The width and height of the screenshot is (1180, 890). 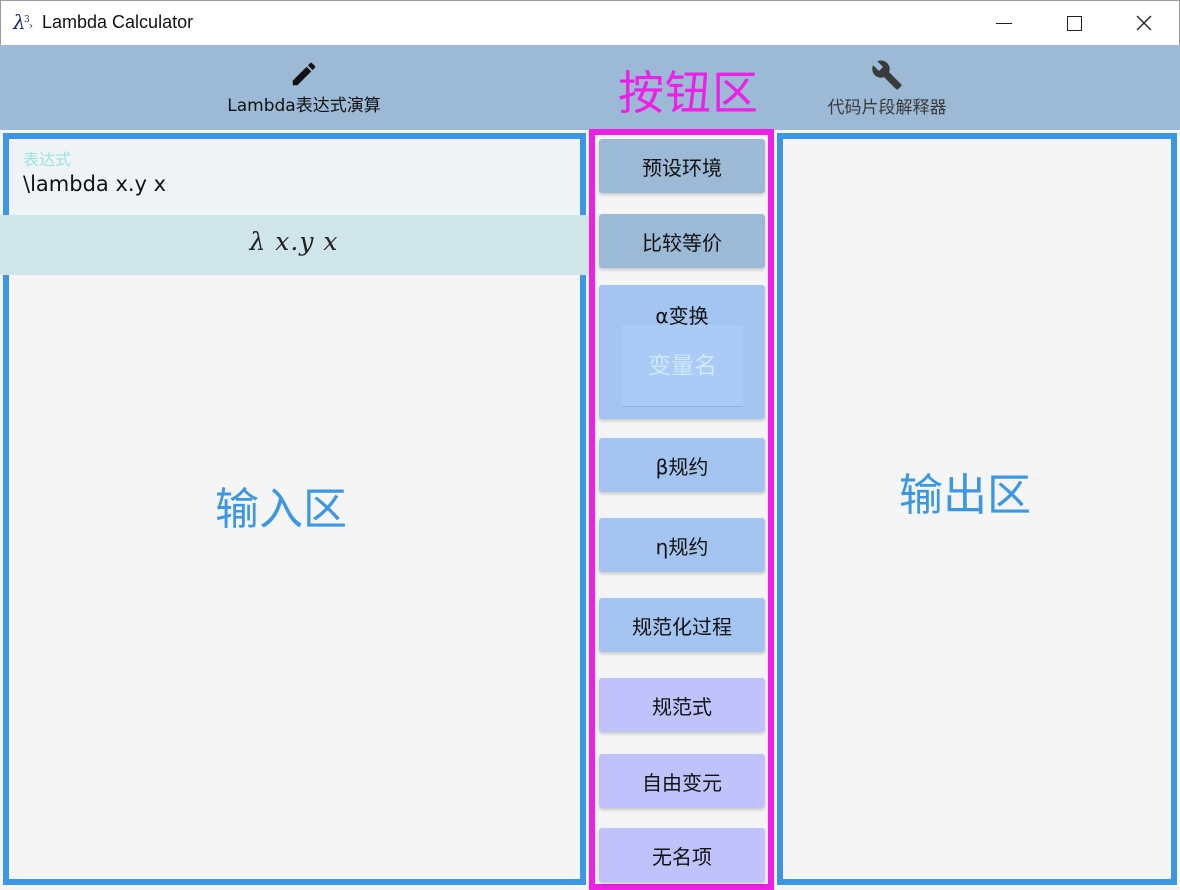 What do you see at coordinates (682, 625) in the screenshot?
I see `normalization-process-button: 规范化过程` at bounding box center [682, 625].